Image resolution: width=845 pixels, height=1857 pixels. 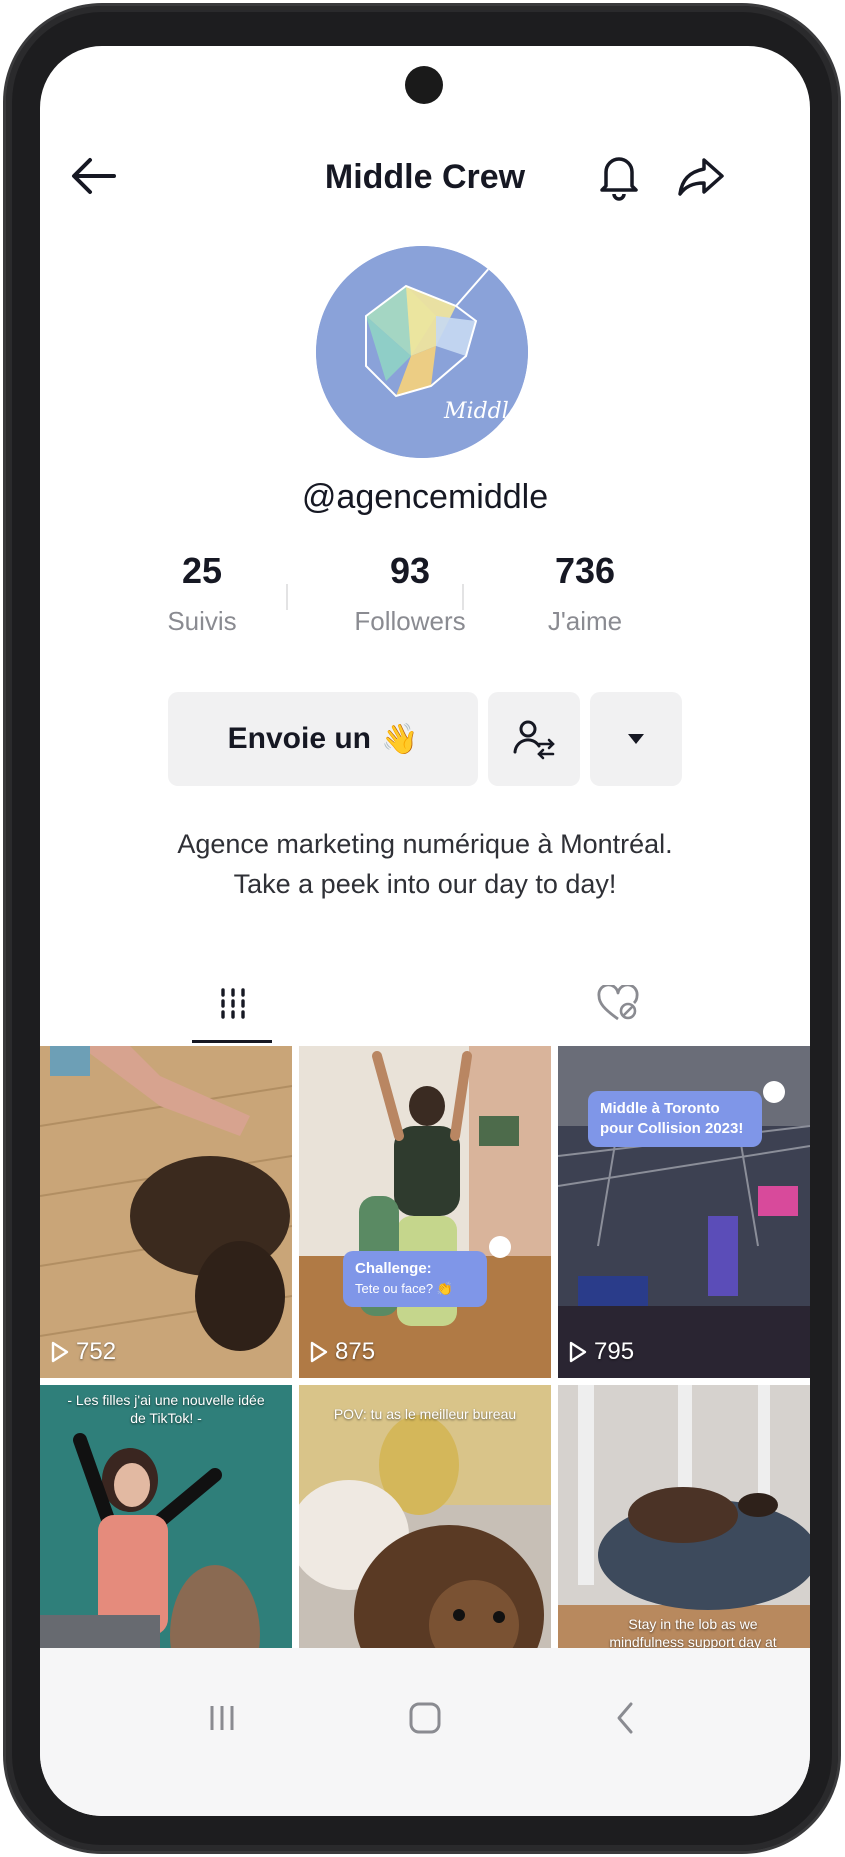 What do you see at coordinates (425, 884) in the screenshot?
I see `bio-line-2: Take a peek into our day to day!` at bounding box center [425, 884].